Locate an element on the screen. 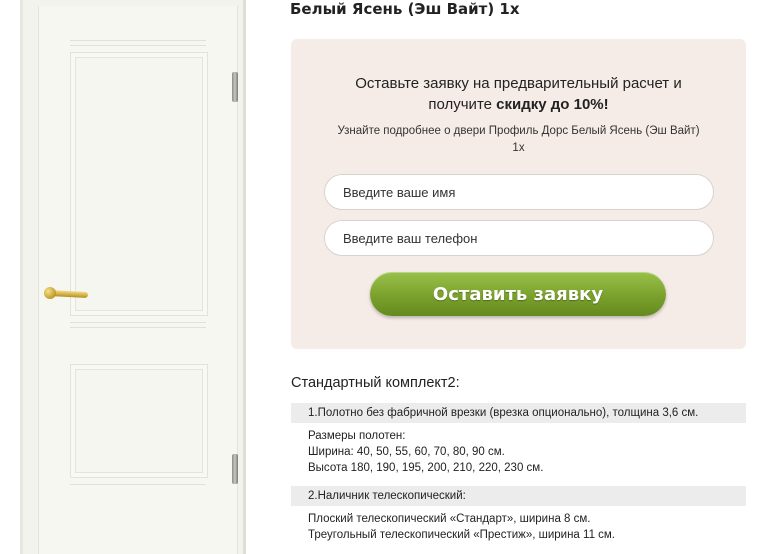  door-rail-middle is located at coordinates (138, 322).